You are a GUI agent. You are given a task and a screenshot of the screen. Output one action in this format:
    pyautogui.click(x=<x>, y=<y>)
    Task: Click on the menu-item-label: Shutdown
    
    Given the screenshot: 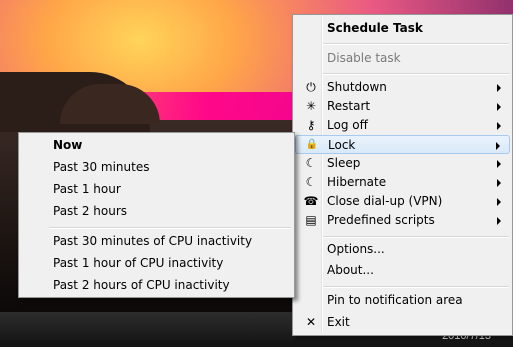 What is the action you would take?
    pyautogui.click(x=357, y=87)
    